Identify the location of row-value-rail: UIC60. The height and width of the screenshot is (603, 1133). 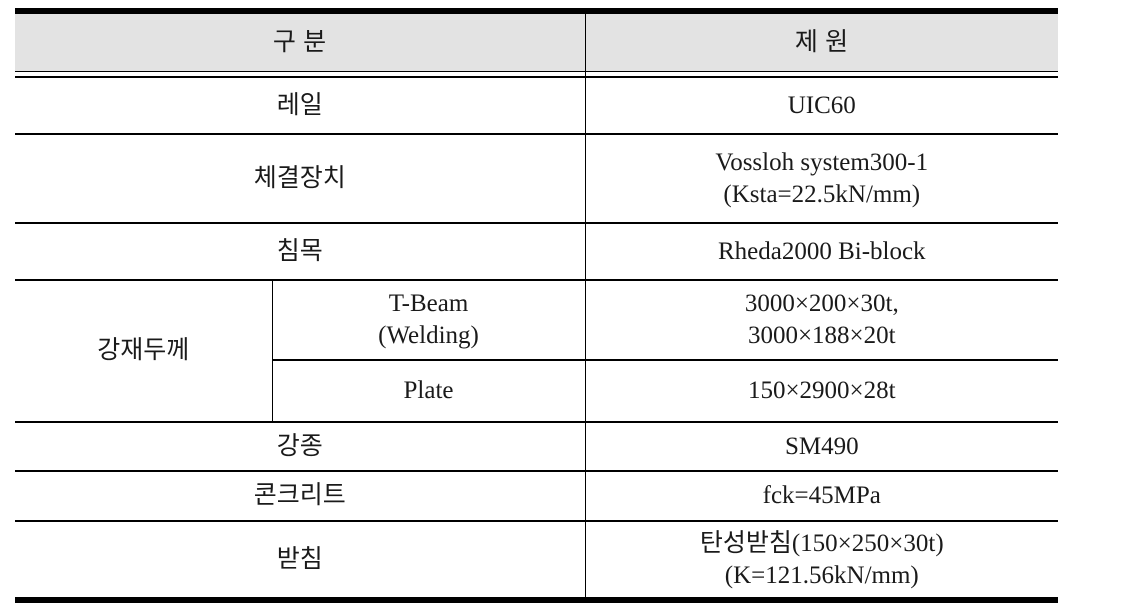
(822, 106).